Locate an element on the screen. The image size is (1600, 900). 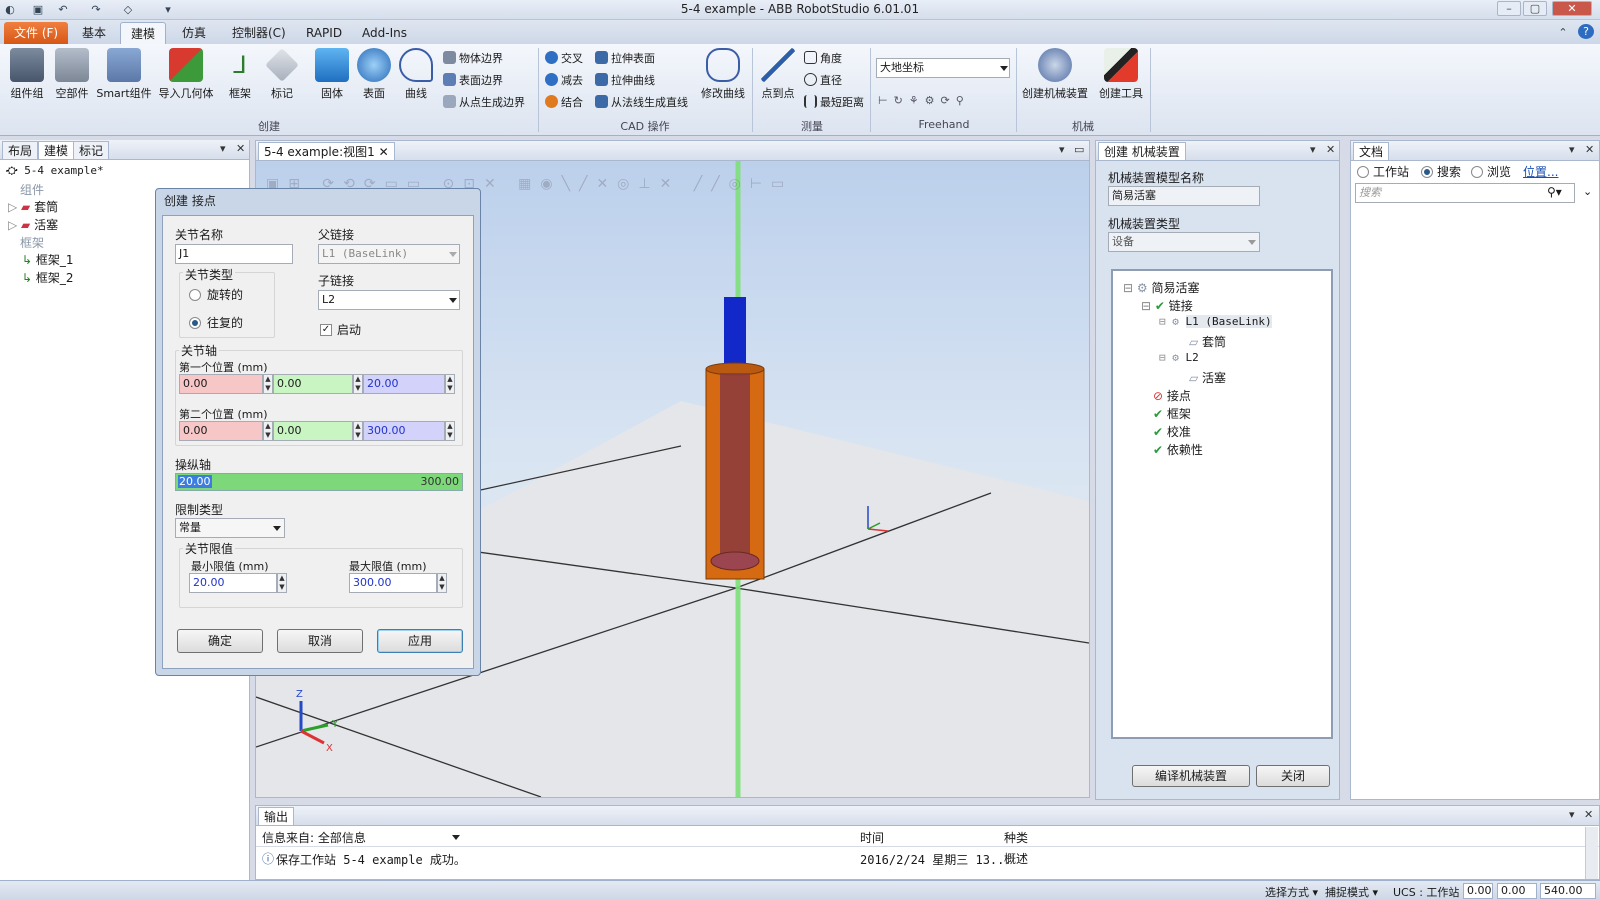
close-tab-icon: ✕ is located at coordinates (384, 152).